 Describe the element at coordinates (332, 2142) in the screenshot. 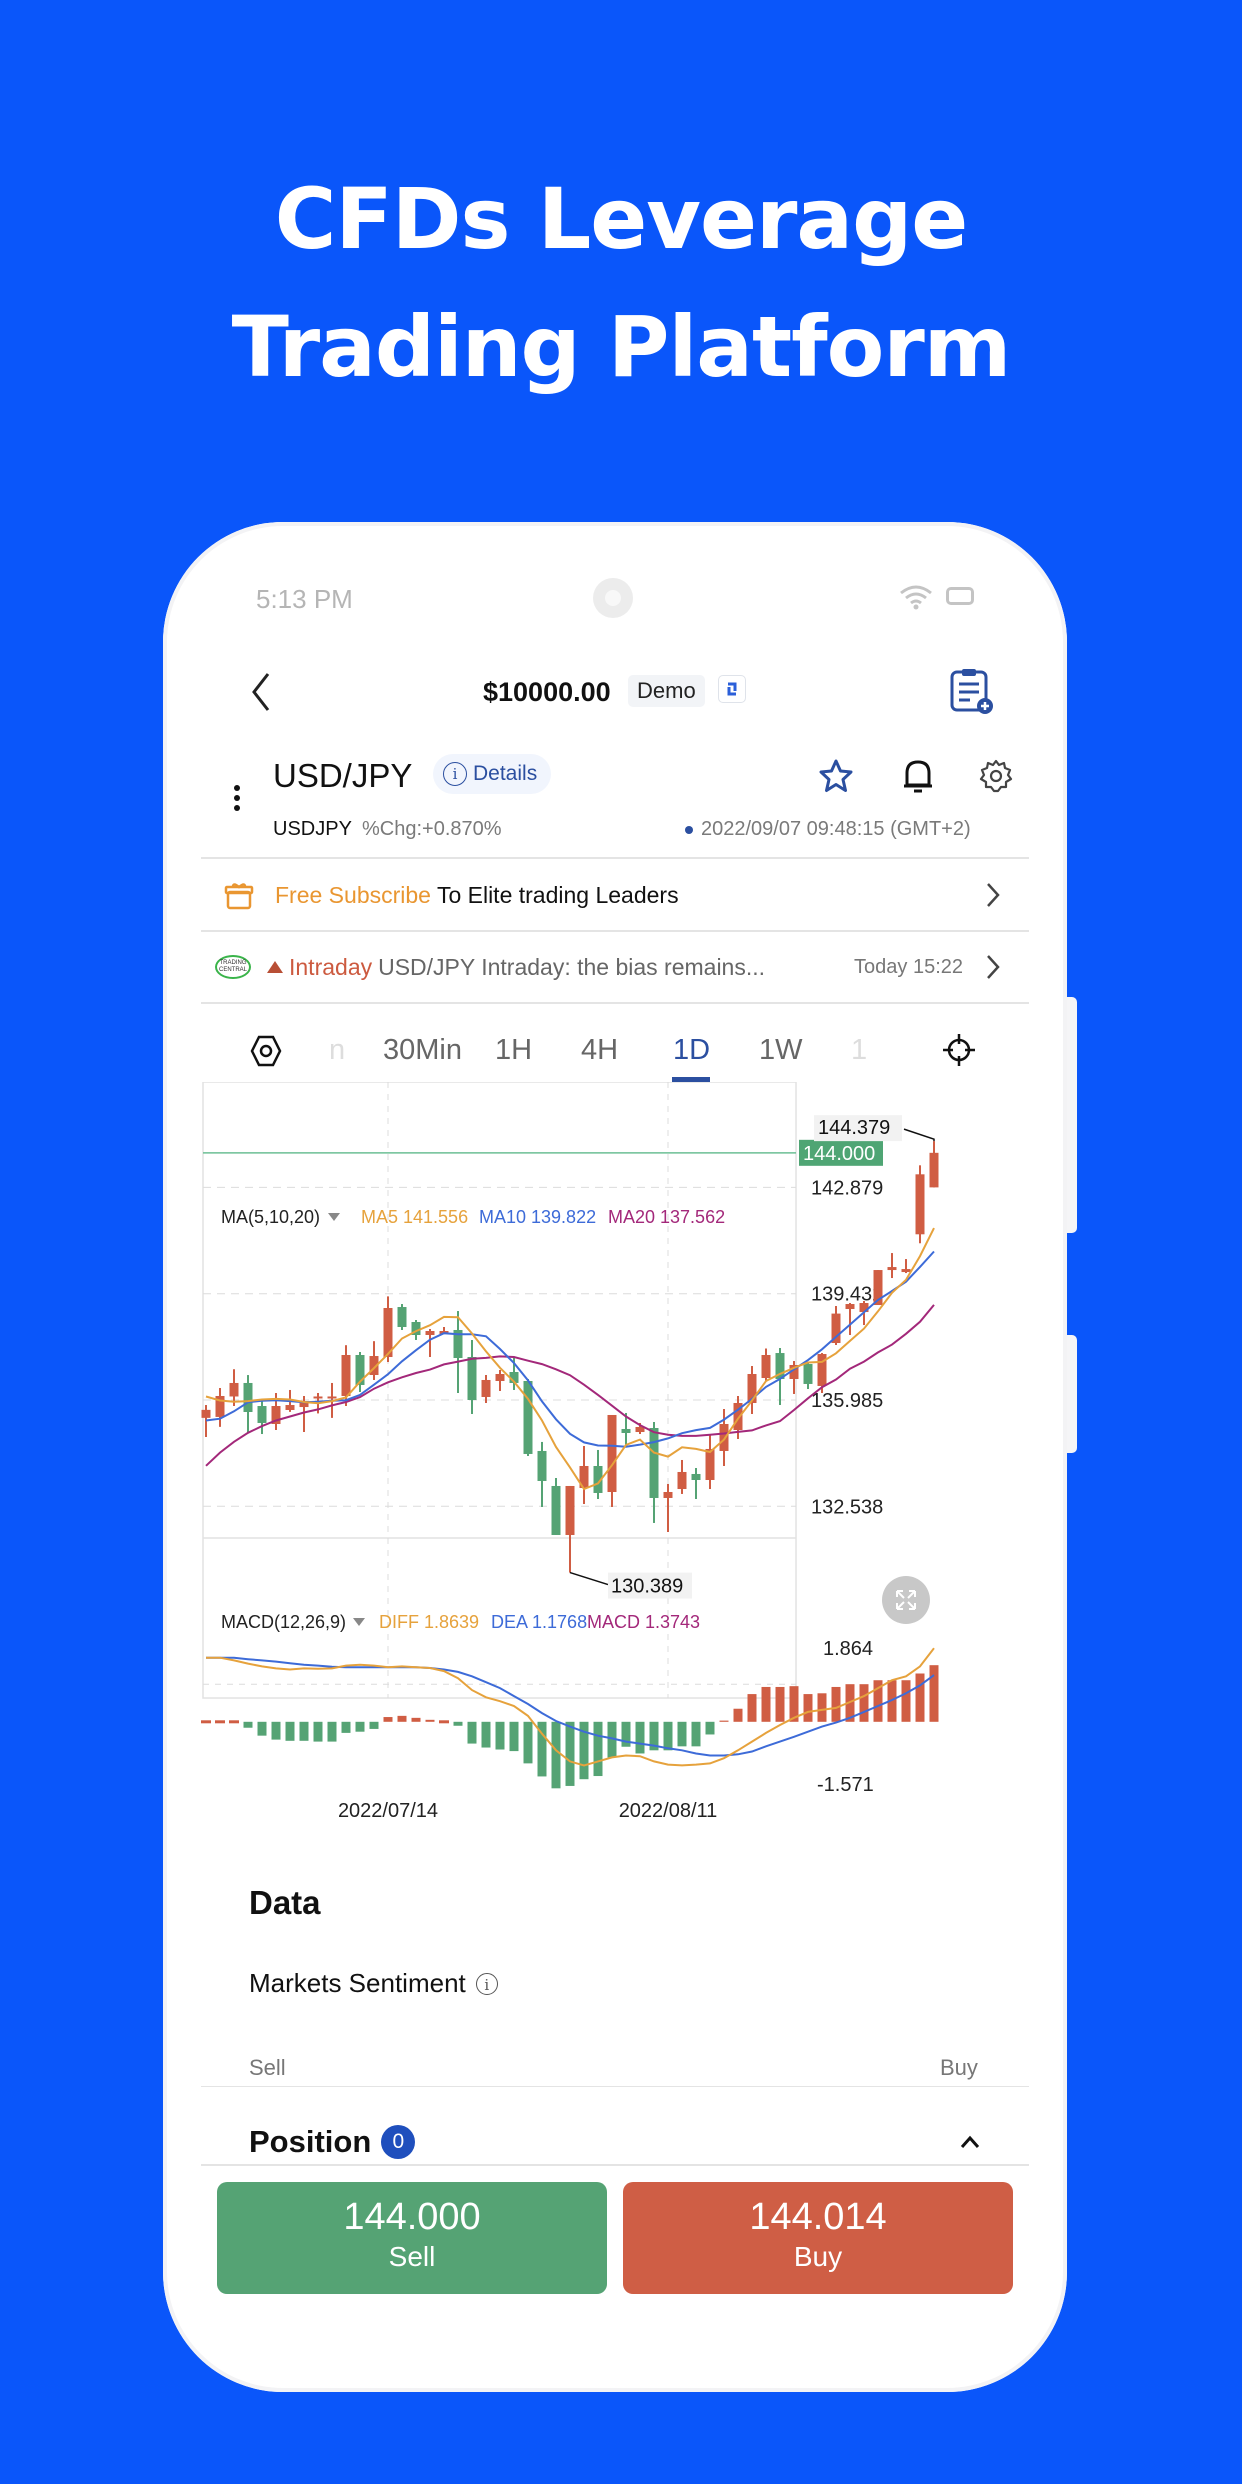

I see `position-header: Position 0` at that location.